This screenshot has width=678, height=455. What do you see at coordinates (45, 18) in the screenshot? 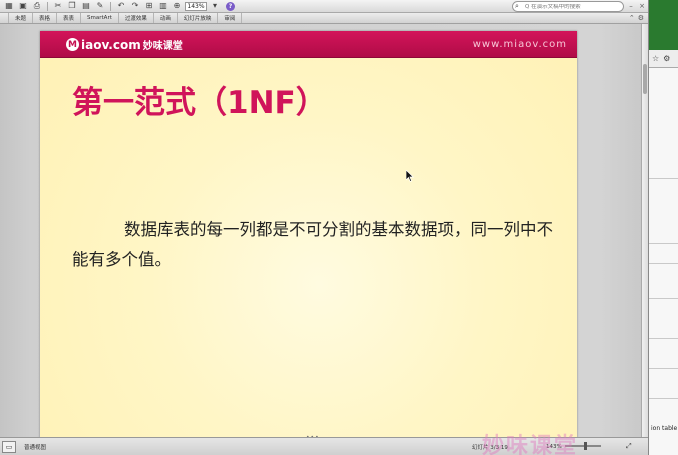
I see `tab-table: 表格` at bounding box center [45, 18].